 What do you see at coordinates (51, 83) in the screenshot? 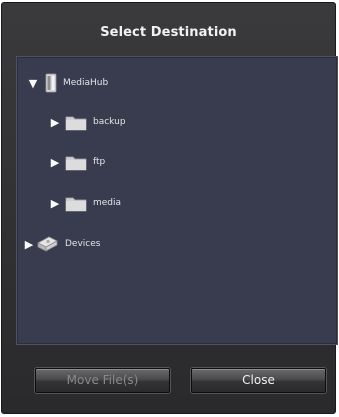
I see `hard-drive-icon` at bounding box center [51, 83].